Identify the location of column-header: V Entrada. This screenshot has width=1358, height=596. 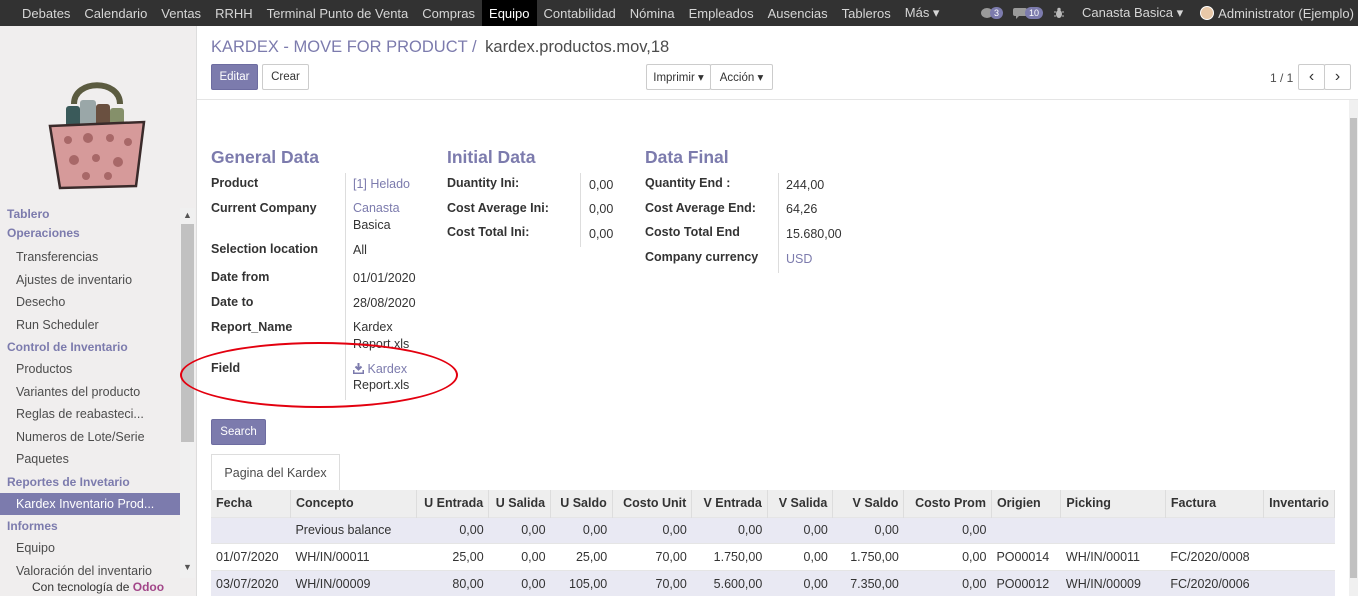
(729, 503).